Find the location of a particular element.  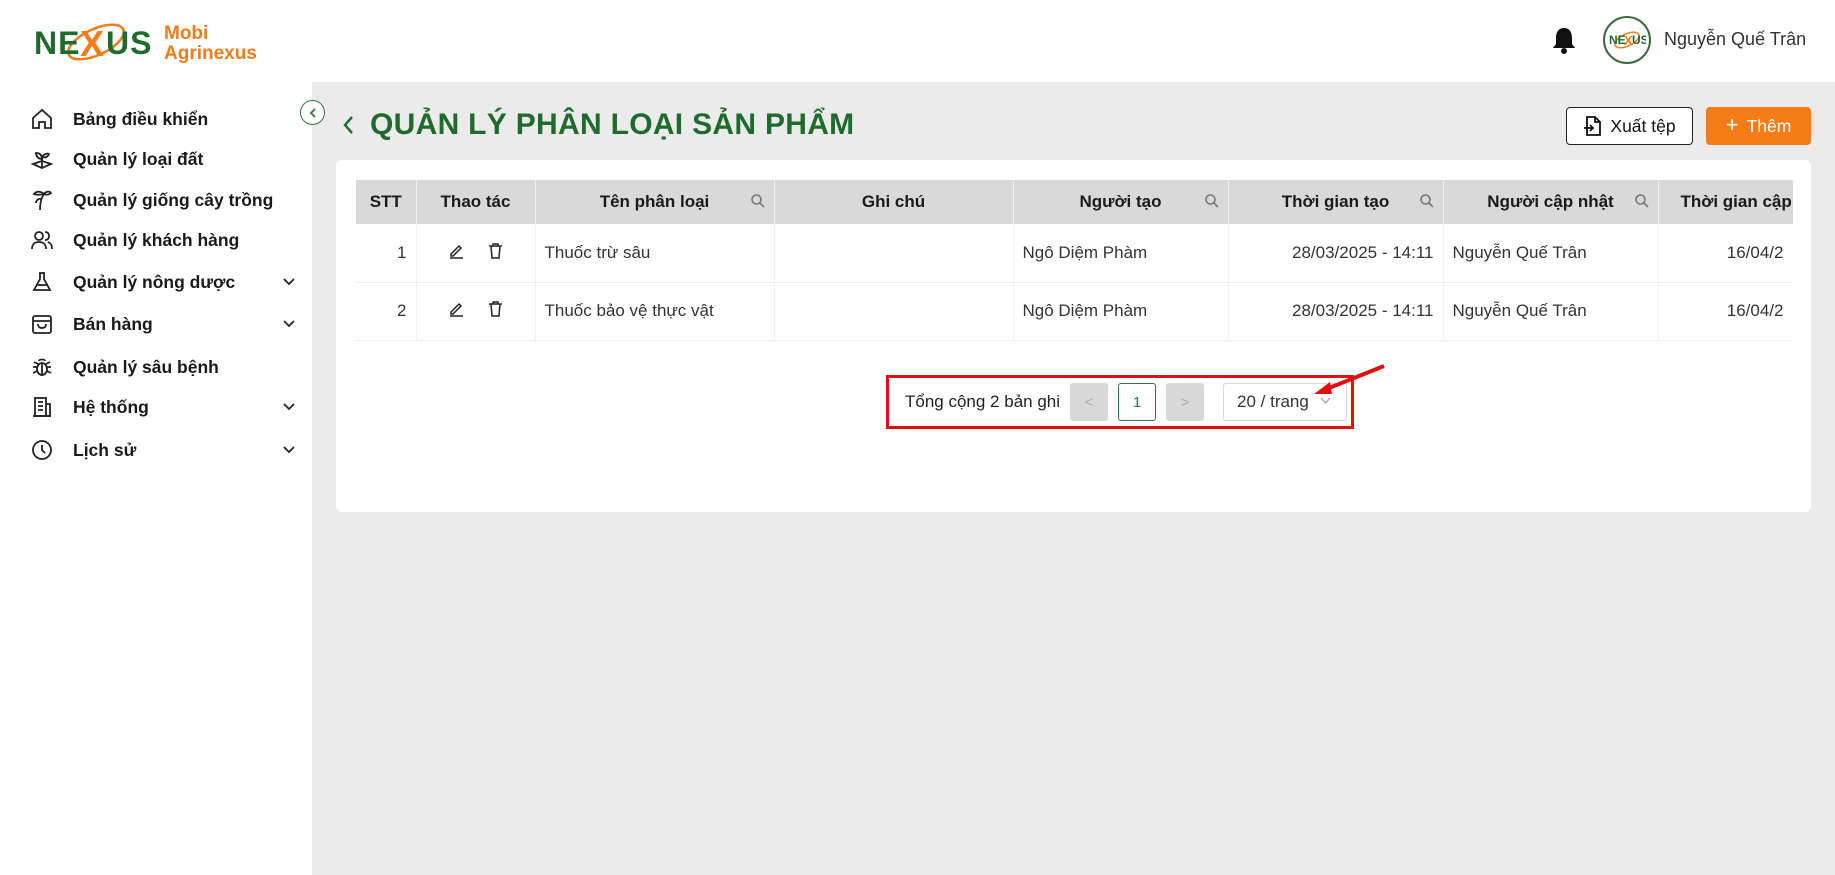

sidebar-item-soil: Quản lý loại đất is located at coordinates (163, 159).